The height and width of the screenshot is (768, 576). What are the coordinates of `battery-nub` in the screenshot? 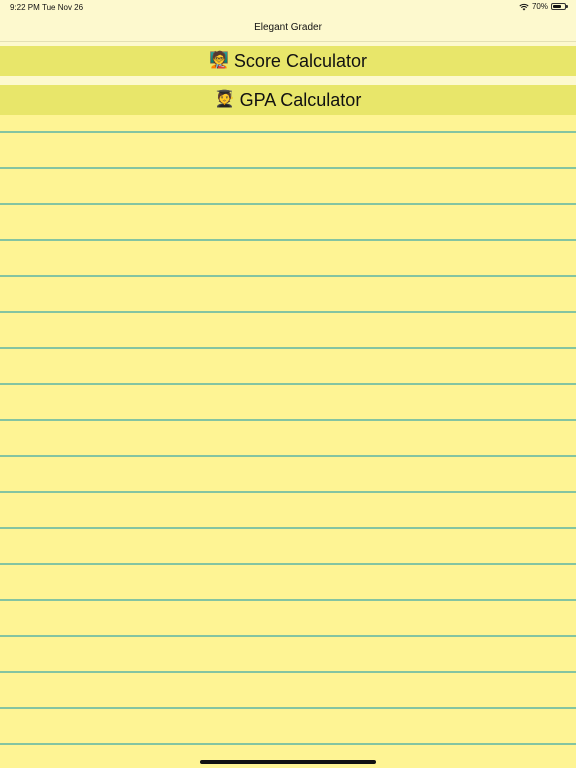 It's located at (567, 6).